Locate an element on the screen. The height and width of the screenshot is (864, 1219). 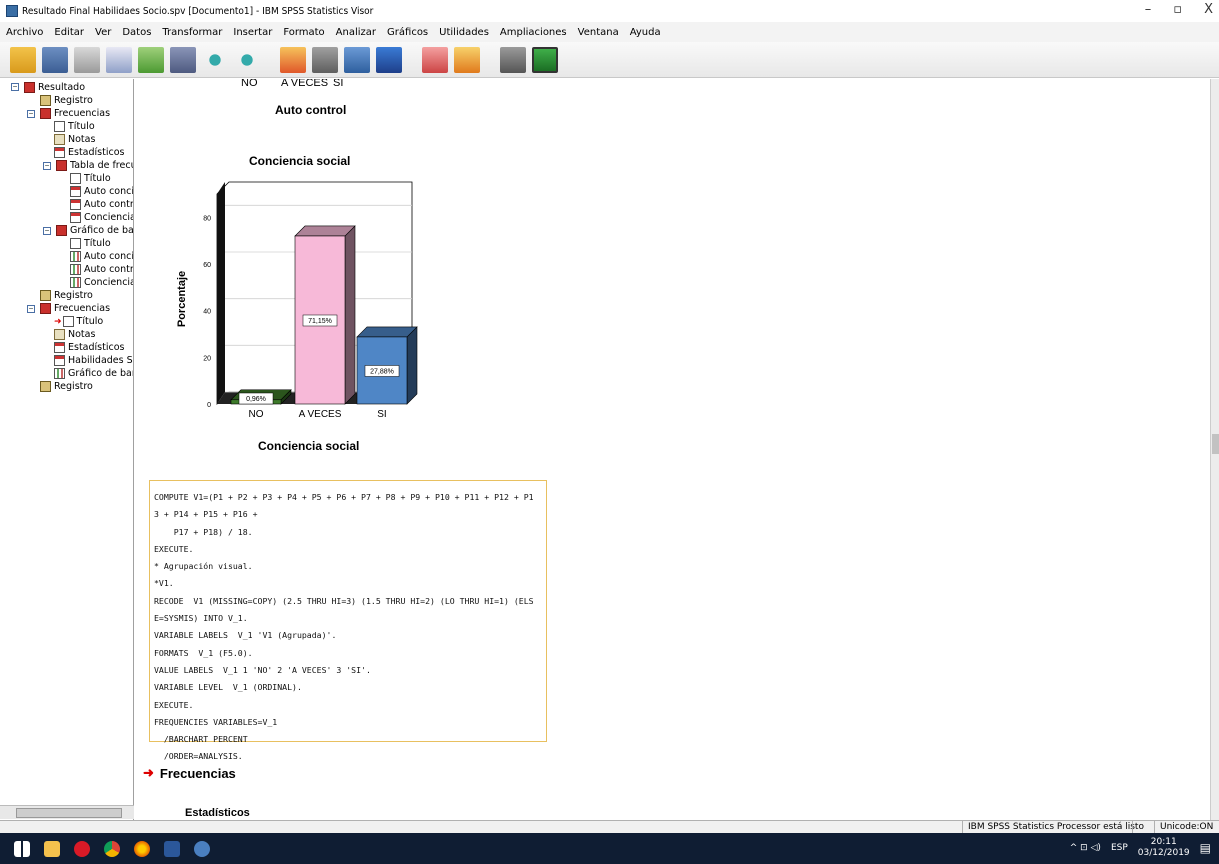
designate-window-icon is located at coordinates (435, 59).